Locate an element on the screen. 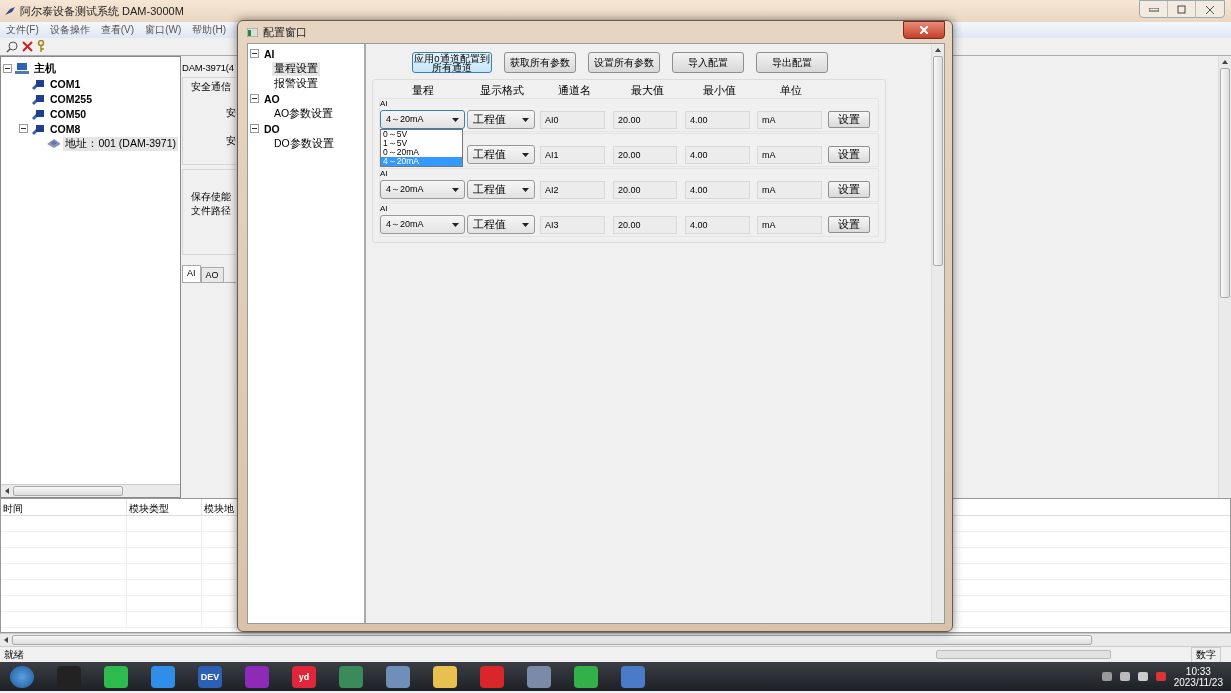 The image size is (1231, 693). device-title: DAM-3971(4 is located at coordinates (208, 67).